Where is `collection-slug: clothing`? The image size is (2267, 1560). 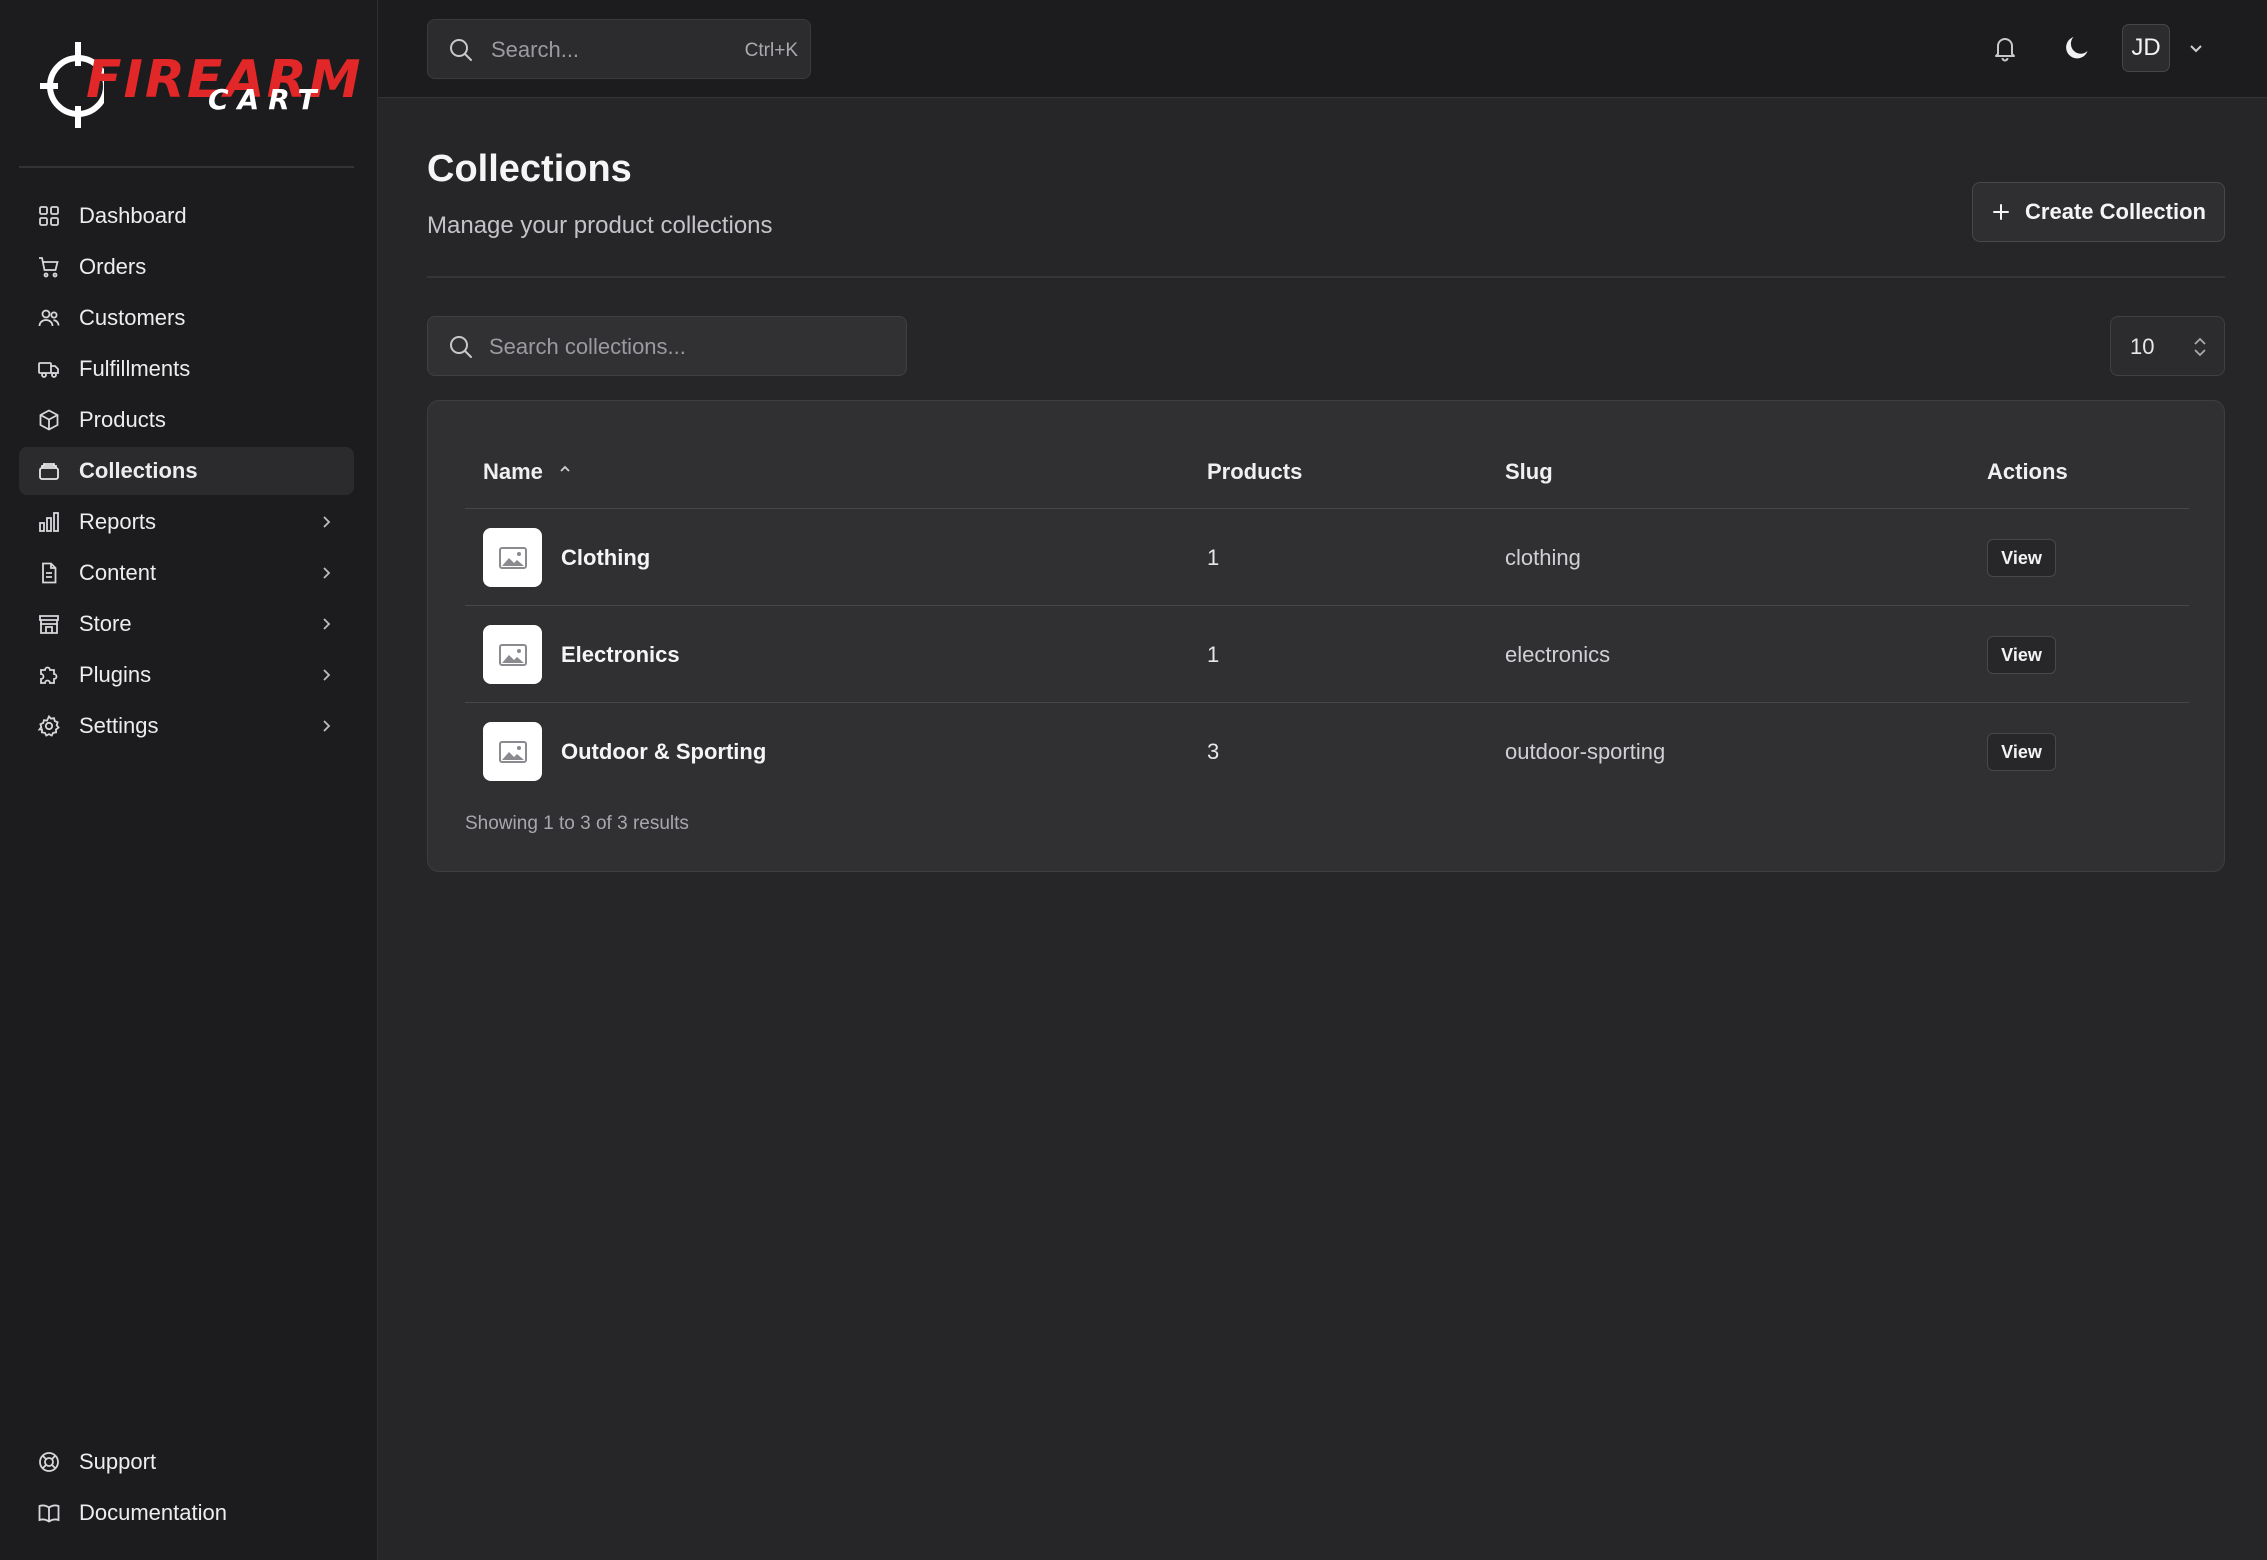
collection-slug: clothing is located at coordinates (1543, 557).